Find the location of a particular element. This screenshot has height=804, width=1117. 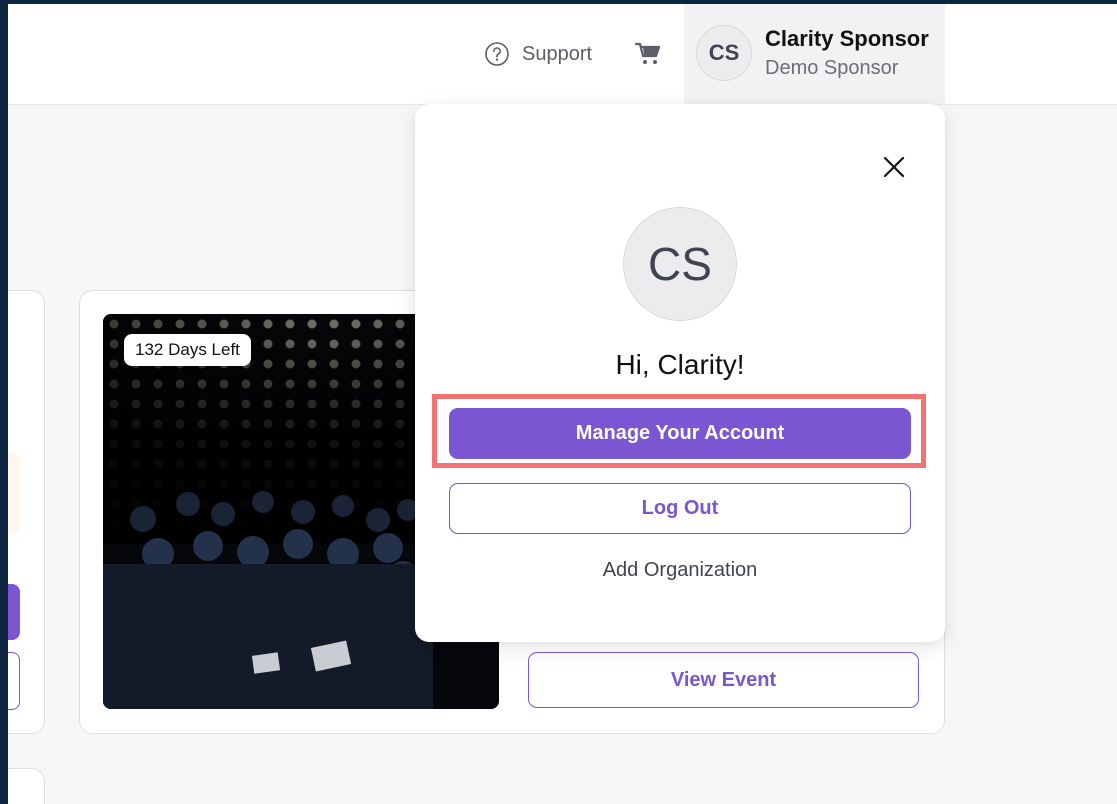

event-card-partial-lower is located at coordinates (26, 786).